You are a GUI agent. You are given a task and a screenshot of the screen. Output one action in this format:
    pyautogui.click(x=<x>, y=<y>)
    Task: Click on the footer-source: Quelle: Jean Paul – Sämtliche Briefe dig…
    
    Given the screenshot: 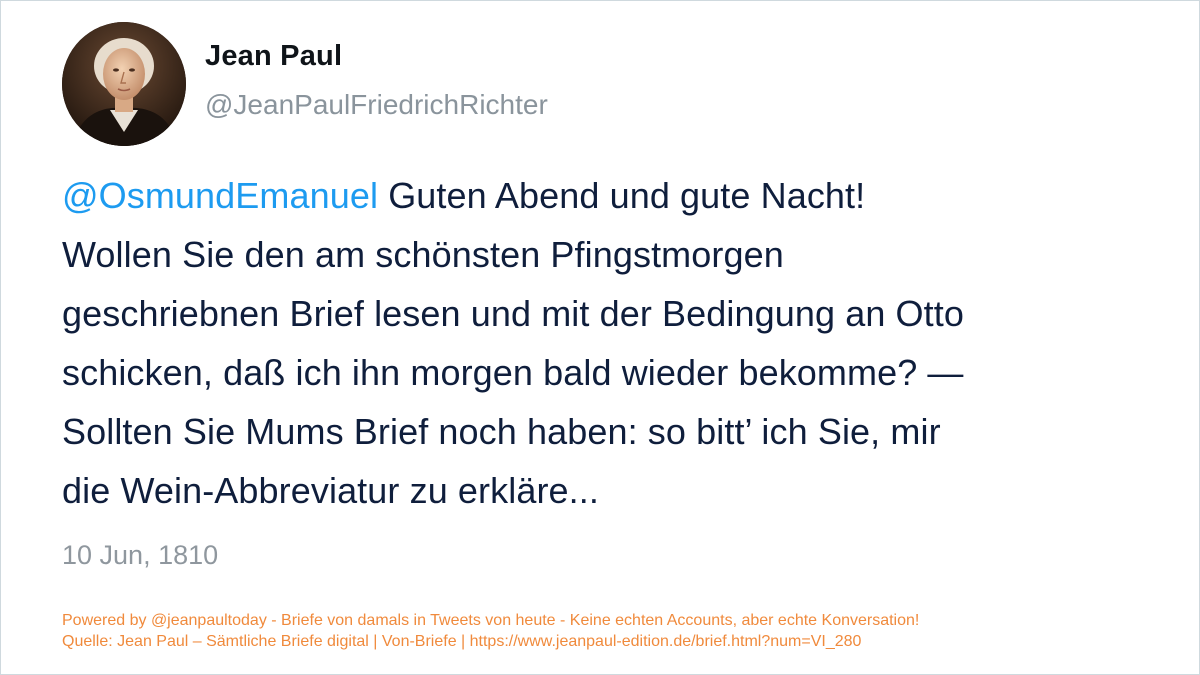 What is the action you would take?
    pyautogui.click(x=462, y=641)
    